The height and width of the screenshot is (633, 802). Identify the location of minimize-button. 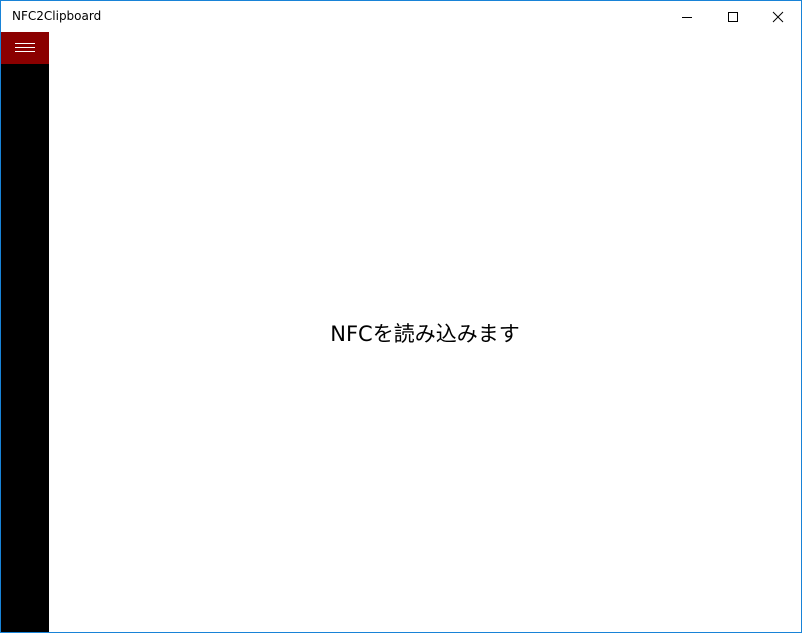
(687, 16).